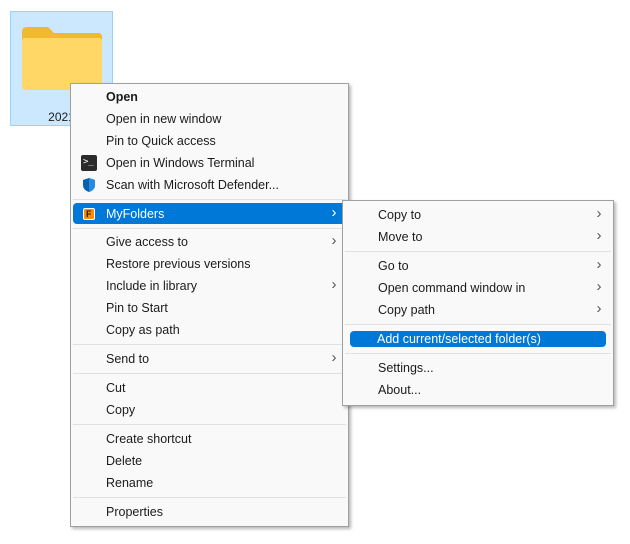 This screenshot has width=630, height=544. Describe the element at coordinates (121, 410) in the screenshot. I see `menu-item-label: Copy` at that location.